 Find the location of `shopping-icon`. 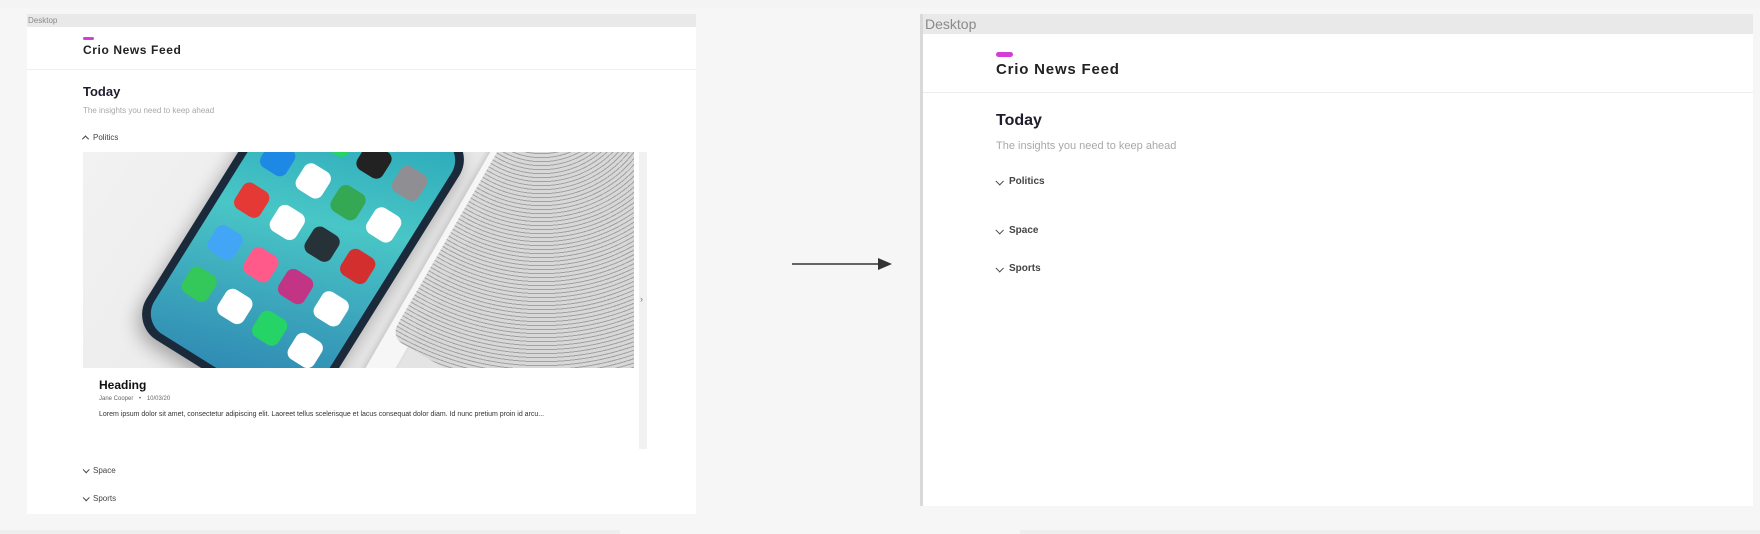

shopping-icon is located at coordinates (287, 222).